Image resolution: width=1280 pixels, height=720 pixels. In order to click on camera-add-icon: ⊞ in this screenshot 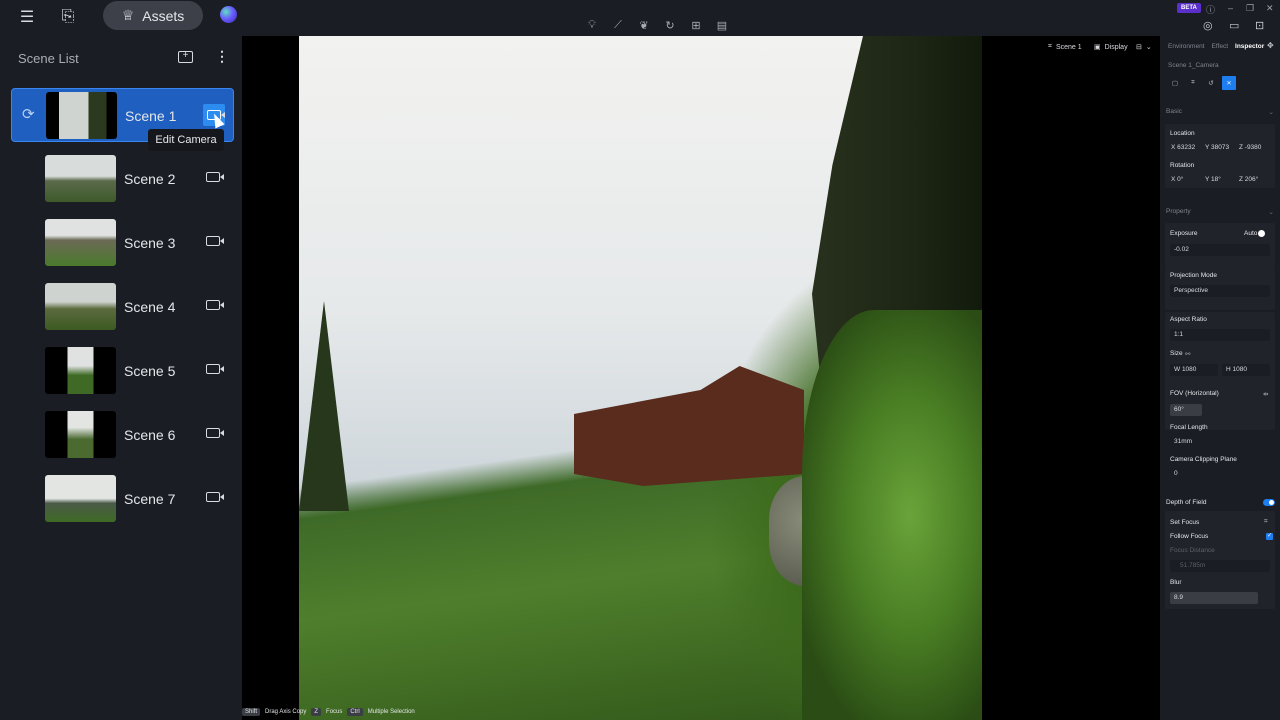, I will do `click(696, 25)`.